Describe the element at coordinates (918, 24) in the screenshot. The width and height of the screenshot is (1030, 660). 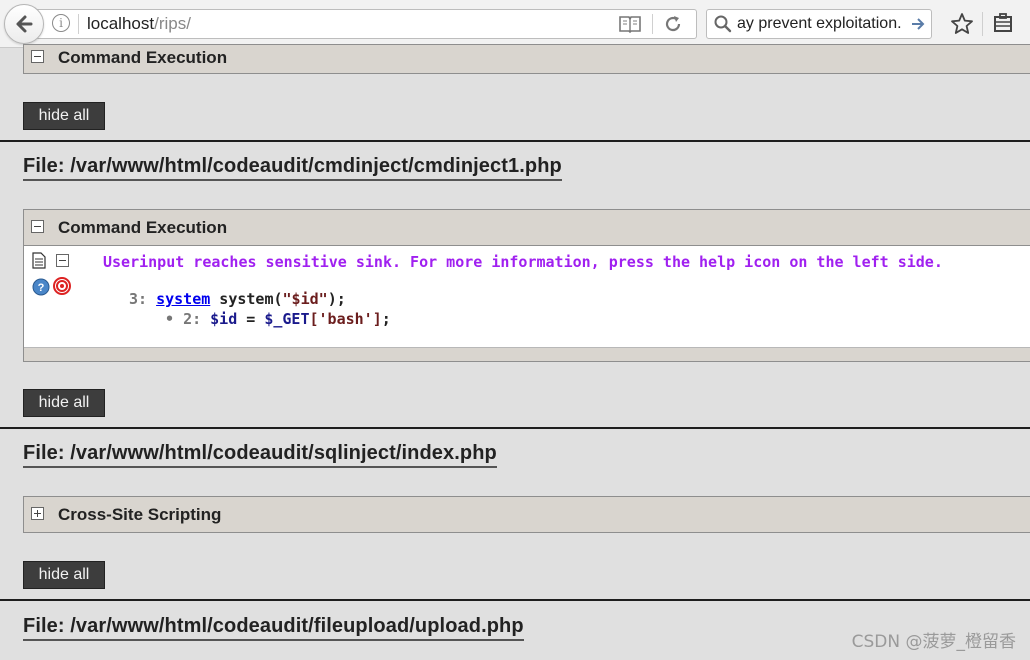
I see `search-go-arrow-icon` at that location.